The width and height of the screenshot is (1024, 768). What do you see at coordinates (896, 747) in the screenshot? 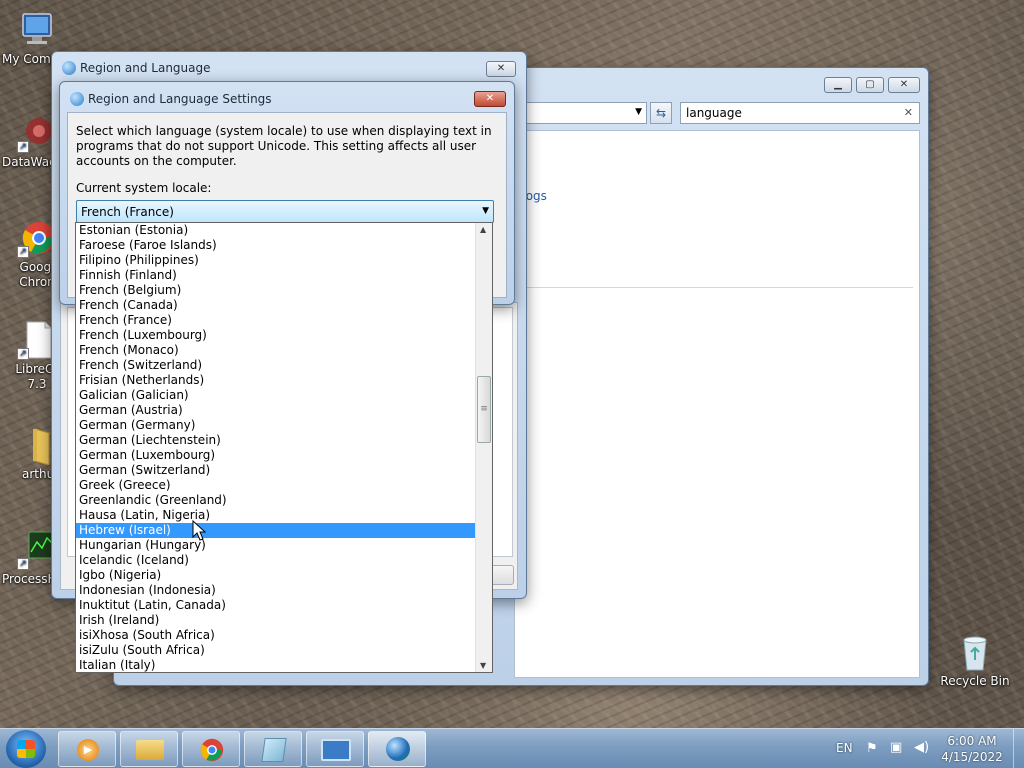
I see `network-icon: ▣` at bounding box center [896, 747].